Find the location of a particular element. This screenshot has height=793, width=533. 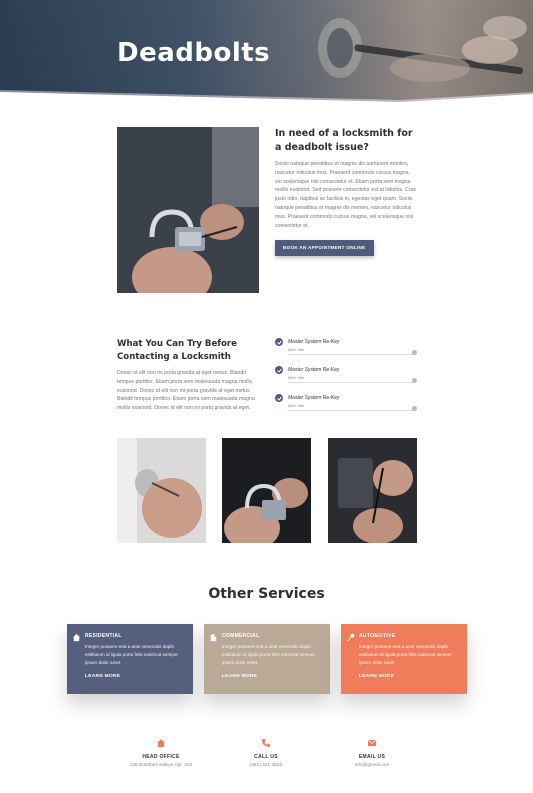

other-services-title: Other Services is located at coordinates (266, 594).